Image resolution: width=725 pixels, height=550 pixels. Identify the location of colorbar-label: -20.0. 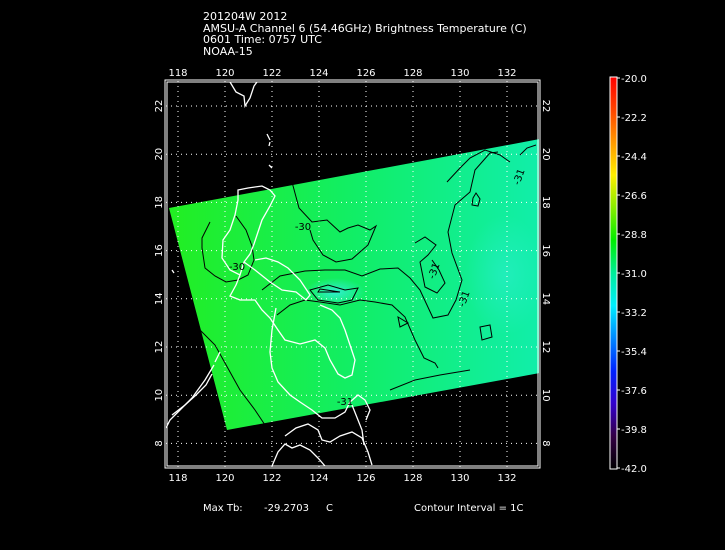
(634, 79).